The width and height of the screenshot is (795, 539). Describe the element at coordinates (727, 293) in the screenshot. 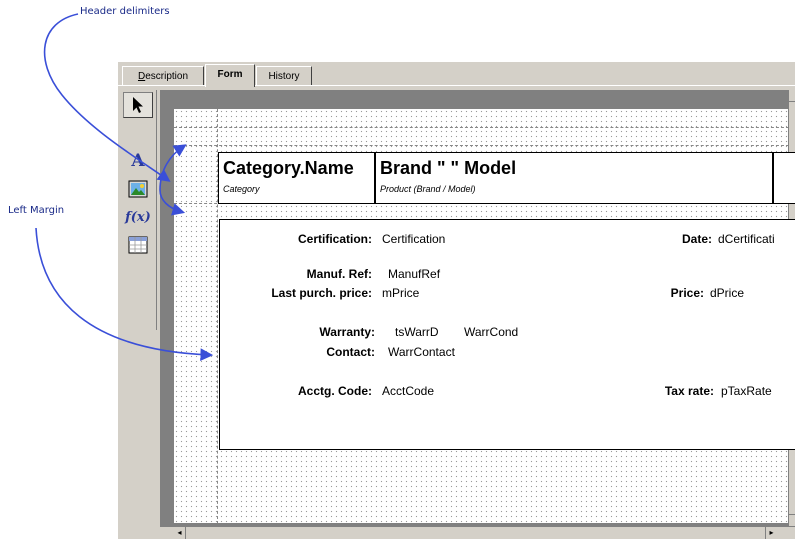

I see `dprice-field: dPrice` at that location.